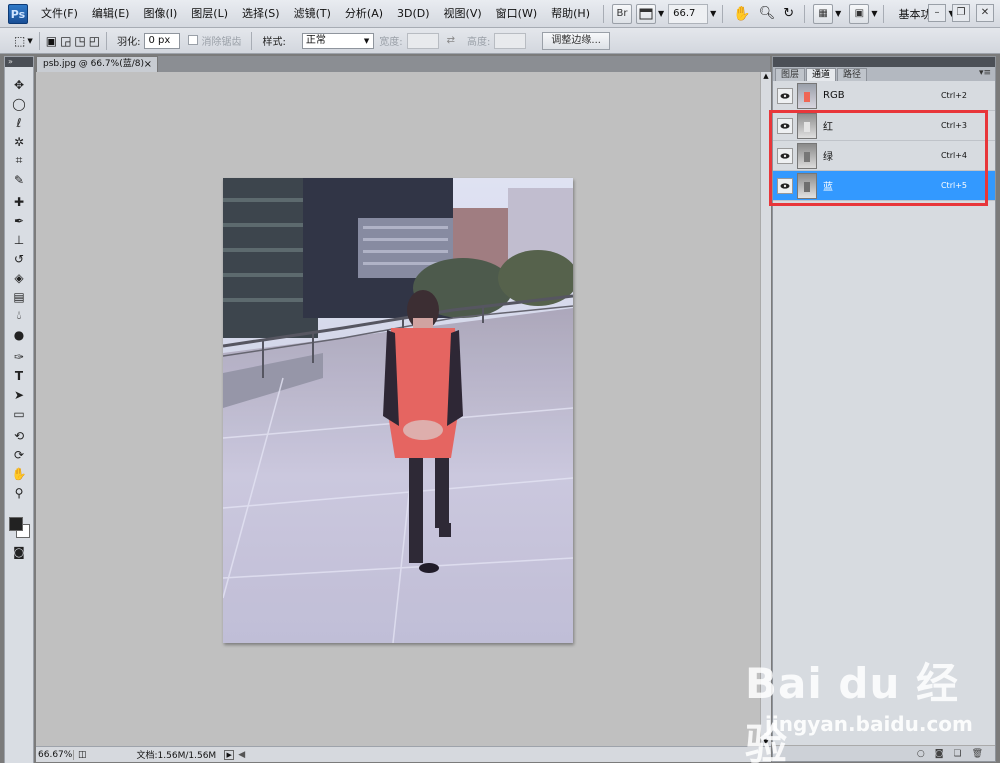 The height and width of the screenshot is (763, 1000). I want to click on tools-panel-header: », so click(19, 62).